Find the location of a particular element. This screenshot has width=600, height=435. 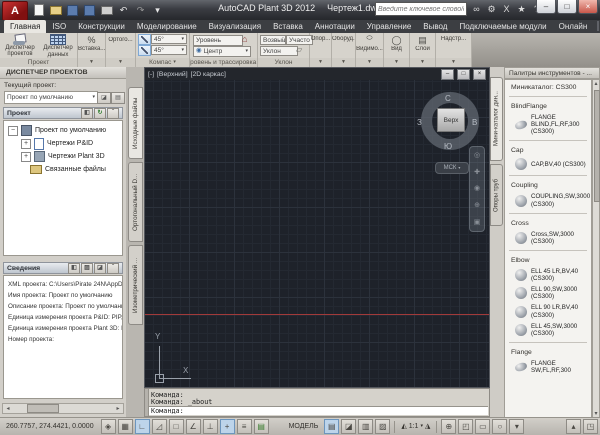

isolate-objects-button: ○ is located at coordinates (500, 426).